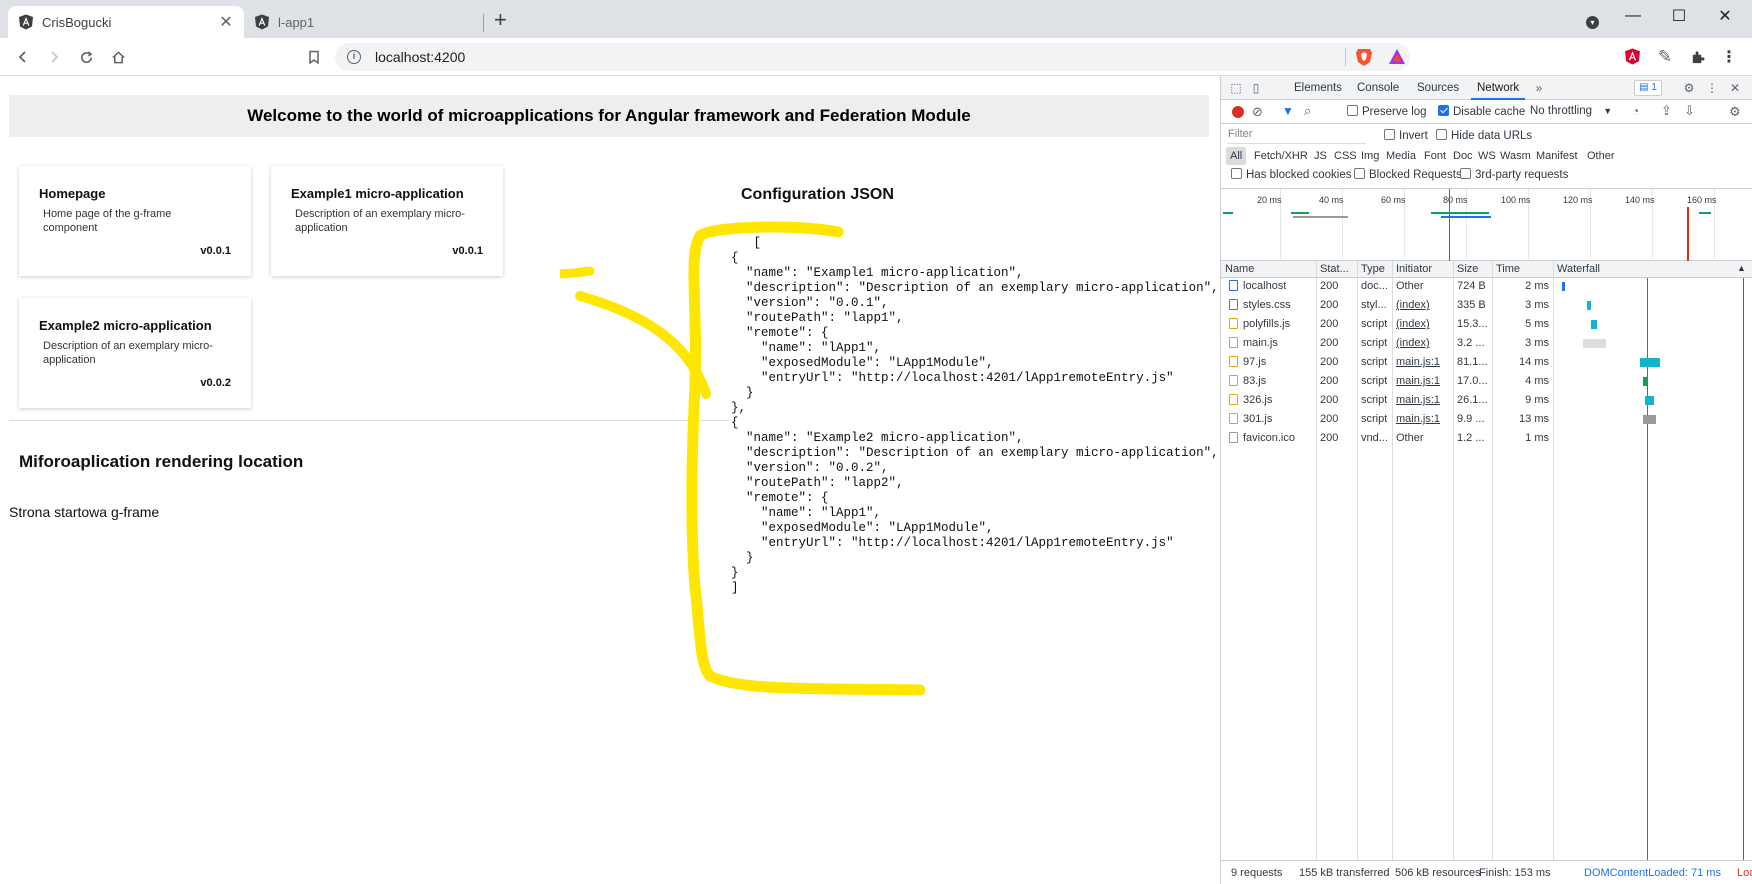 This screenshot has height=884, width=1752. I want to click on window-close-icon: ✕, so click(1725, 16).